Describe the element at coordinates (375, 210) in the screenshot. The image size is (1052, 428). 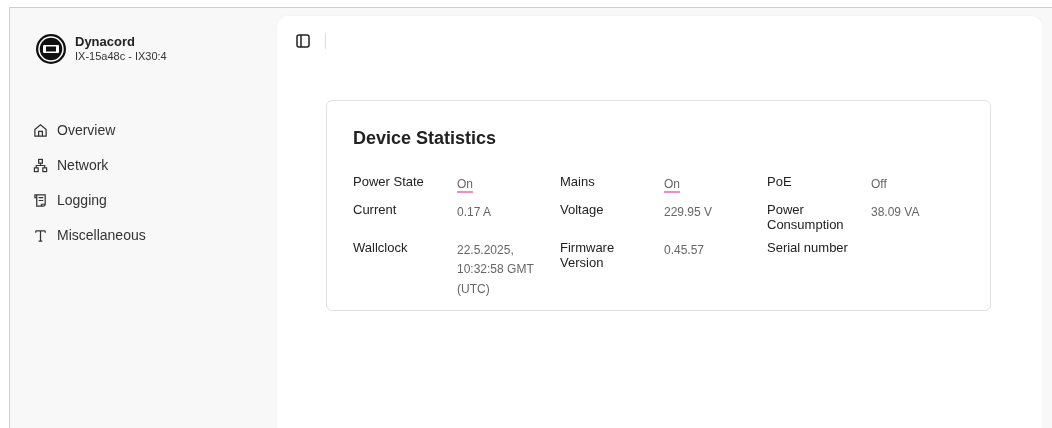
I see `stat-label: Current` at that location.